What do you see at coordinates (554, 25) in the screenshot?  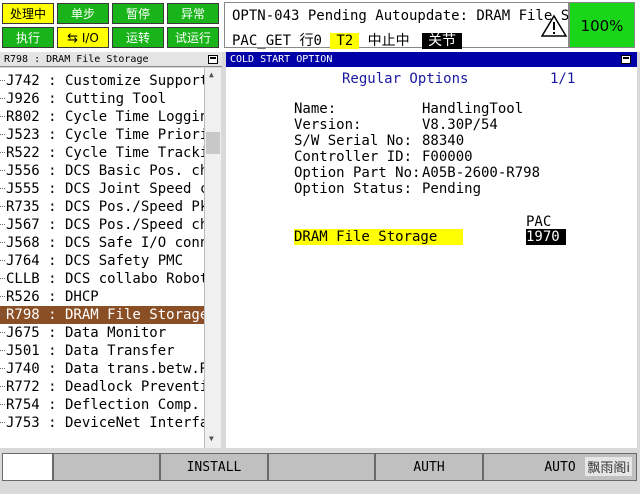 I see `warning-icon` at bounding box center [554, 25].